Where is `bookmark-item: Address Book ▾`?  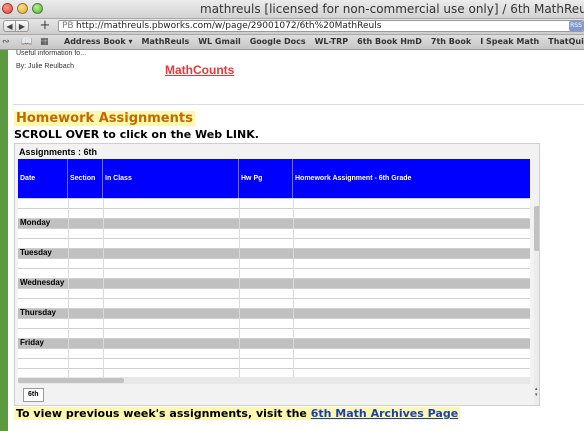
bookmark-item: Address Book ▾ is located at coordinates (98, 41).